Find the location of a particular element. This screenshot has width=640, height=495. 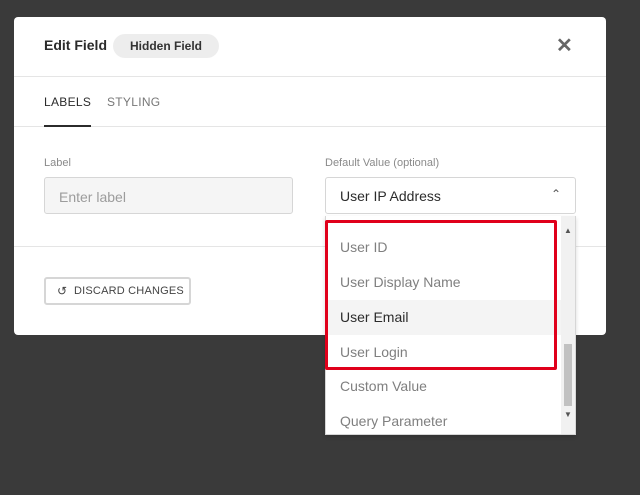

modal-title: Edit Field is located at coordinates (75, 45).